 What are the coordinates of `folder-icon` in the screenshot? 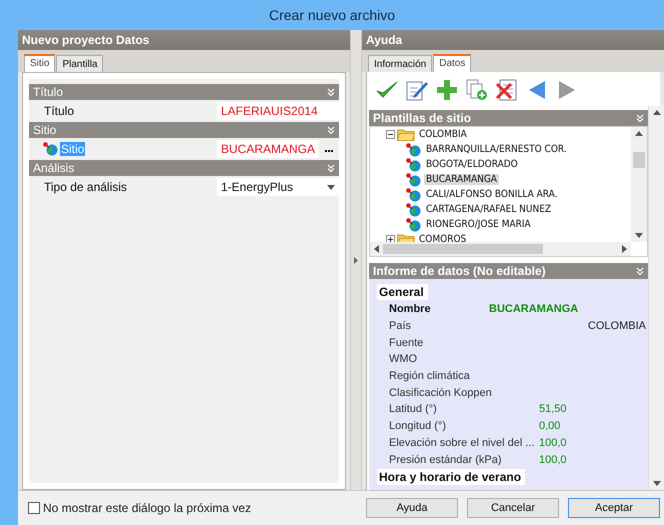 It's located at (406, 134).